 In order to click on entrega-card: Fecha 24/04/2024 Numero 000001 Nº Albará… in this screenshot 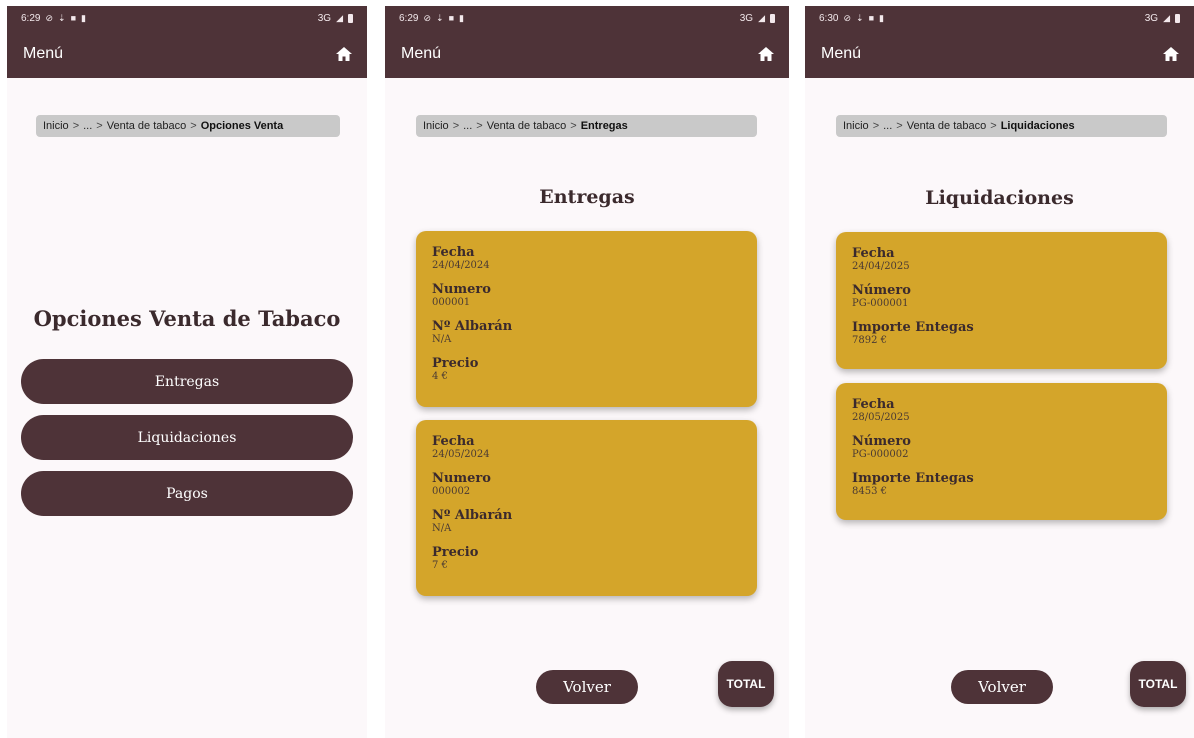, I will do `click(586, 319)`.